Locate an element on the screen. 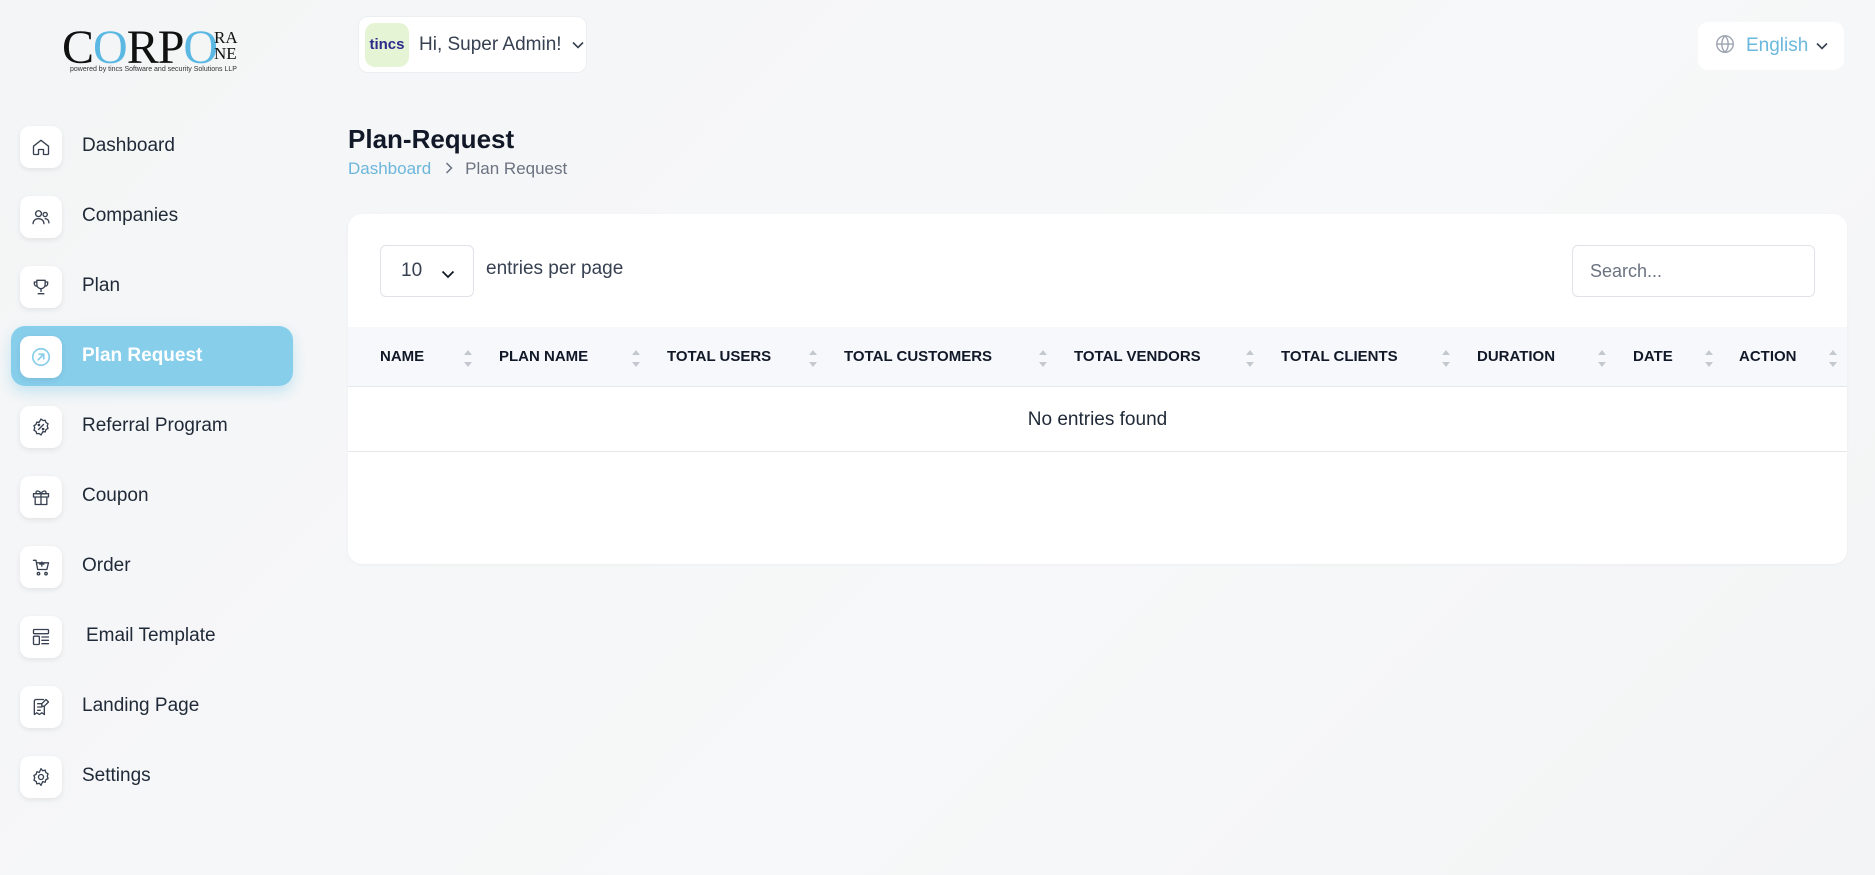 This screenshot has height=875, width=1875. empty-table-message: No entries found is located at coordinates (1097, 420).